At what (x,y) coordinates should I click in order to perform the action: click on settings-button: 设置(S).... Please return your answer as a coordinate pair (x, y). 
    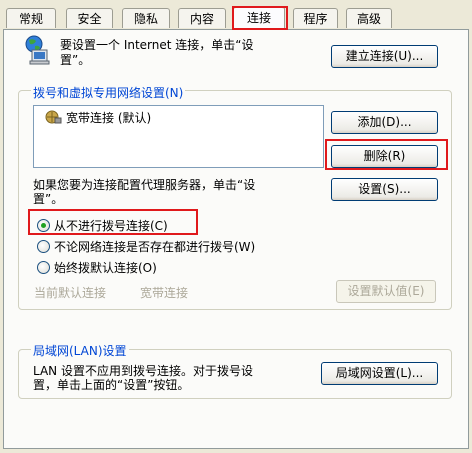
    Looking at the image, I should click on (384, 189).